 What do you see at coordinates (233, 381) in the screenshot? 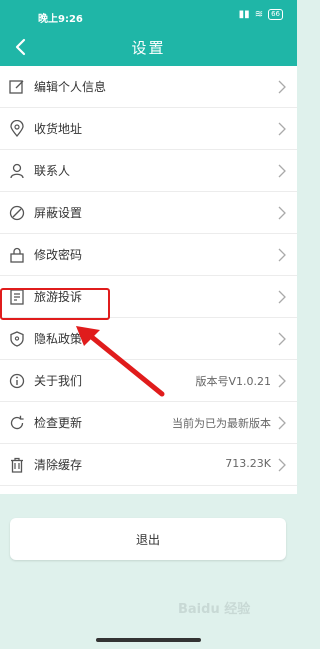
I see `version-value: 版本号V1.0.21` at bounding box center [233, 381].